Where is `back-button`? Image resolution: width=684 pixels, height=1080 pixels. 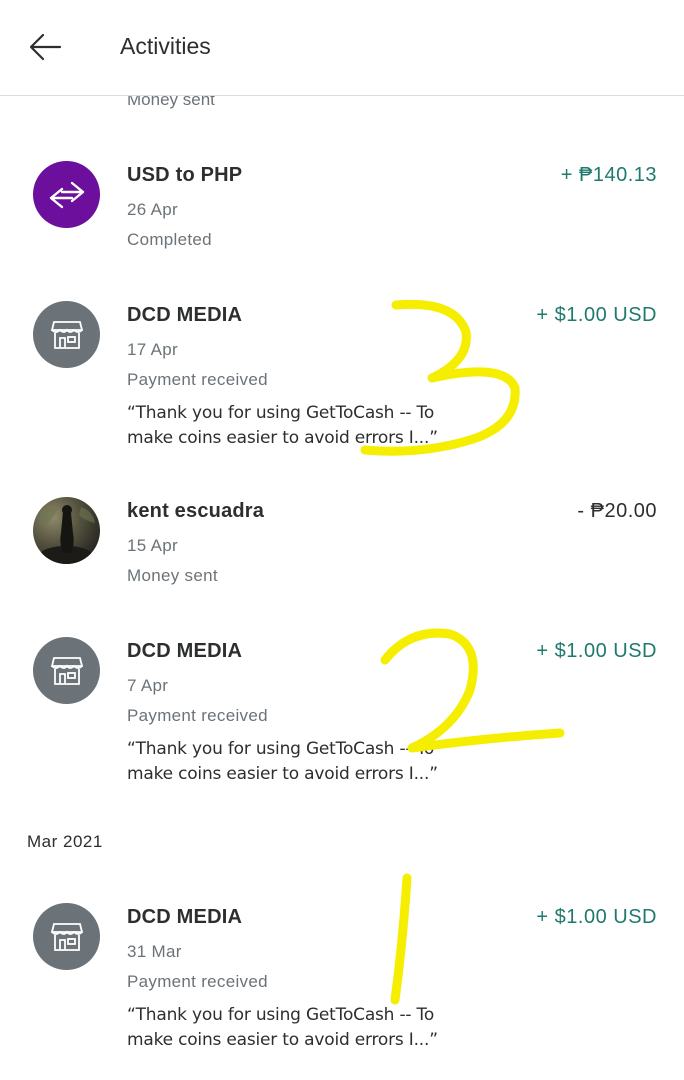
back-button is located at coordinates (46, 48).